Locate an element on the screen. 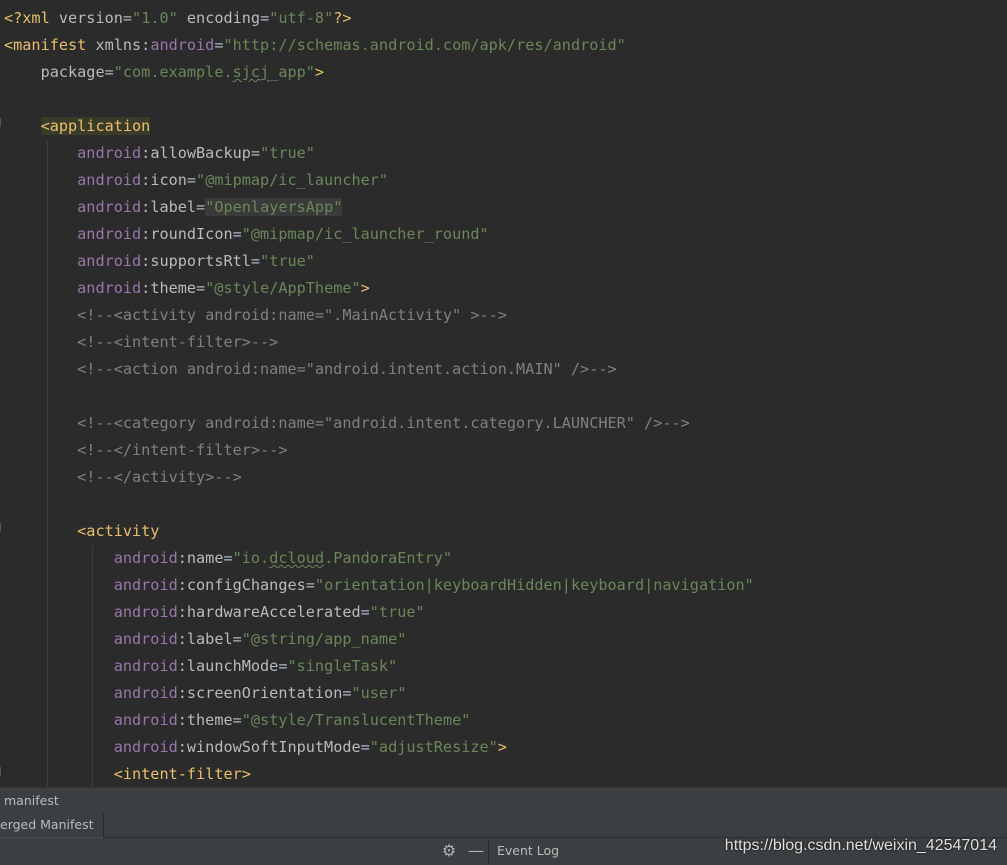  code-token: :name is located at coordinates (200, 558).